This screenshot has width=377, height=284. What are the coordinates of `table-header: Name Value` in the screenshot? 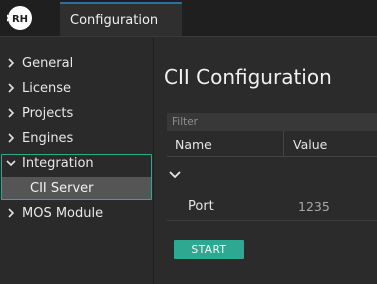 It's located at (272, 144).